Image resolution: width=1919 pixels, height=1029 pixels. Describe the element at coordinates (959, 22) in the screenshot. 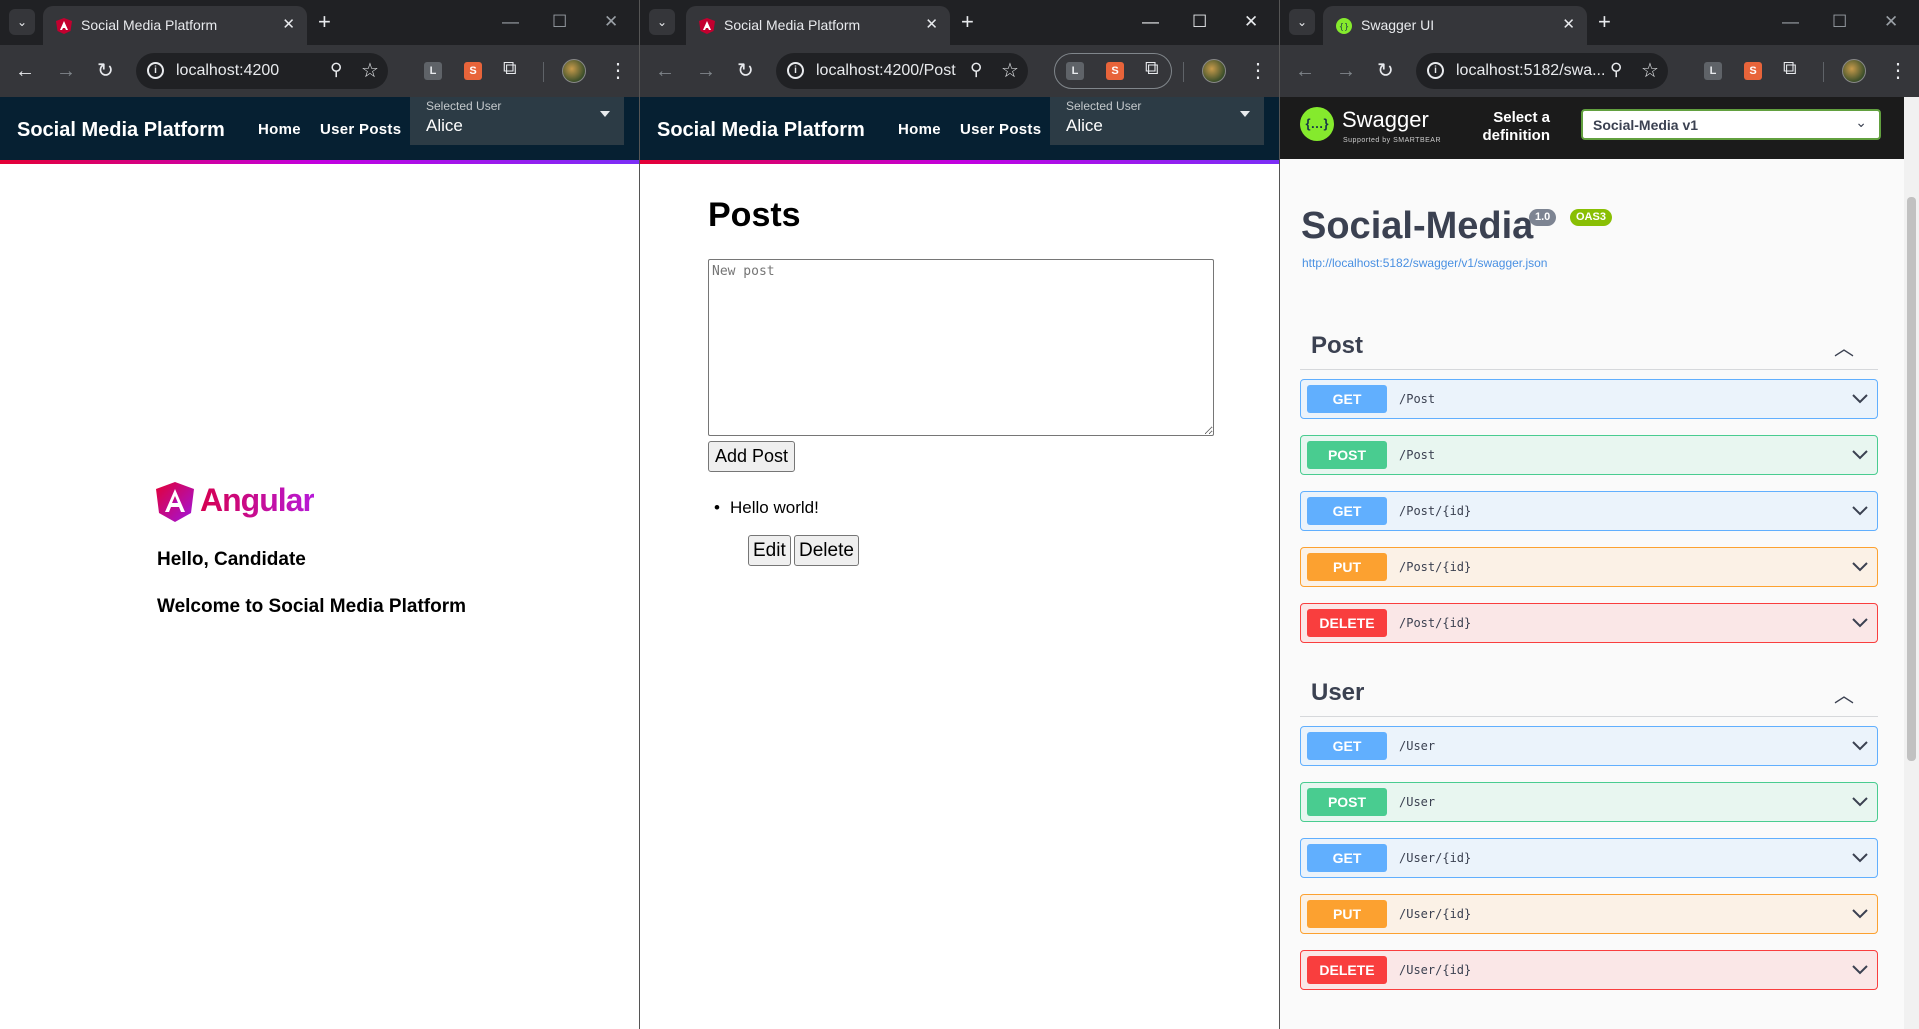

I see `tab-strip: ⌄ Social Media Platform ✕ + — ☐ ✕` at that location.